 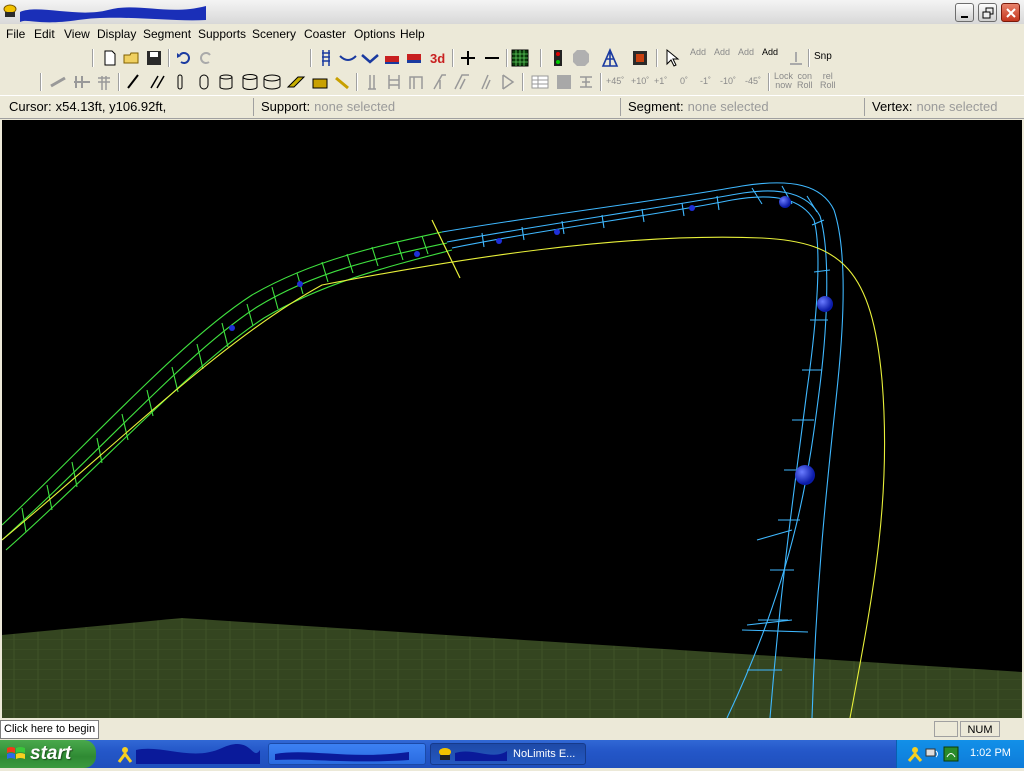 What do you see at coordinates (296, 82) in the screenshot?
I see `block-brake-button` at bounding box center [296, 82].